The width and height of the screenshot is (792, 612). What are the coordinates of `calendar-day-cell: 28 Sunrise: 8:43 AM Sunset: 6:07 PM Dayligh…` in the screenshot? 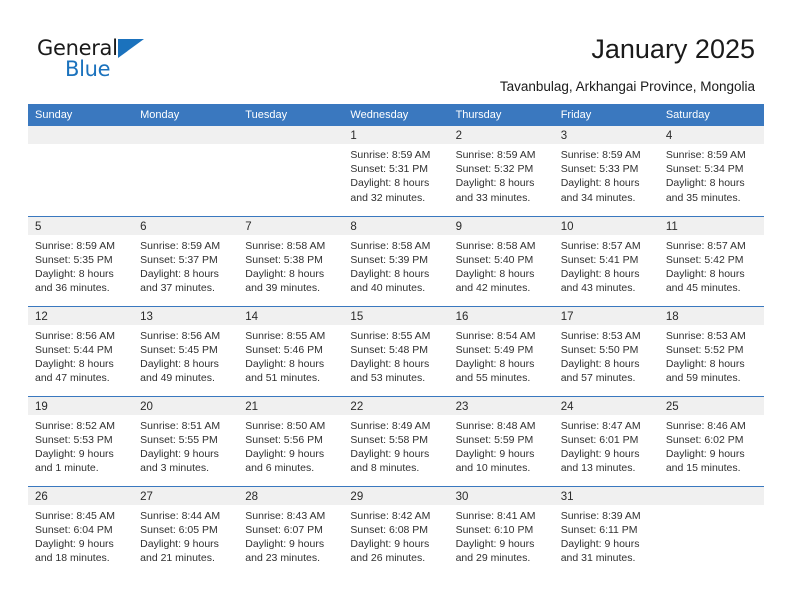 It's located at (291, 531).